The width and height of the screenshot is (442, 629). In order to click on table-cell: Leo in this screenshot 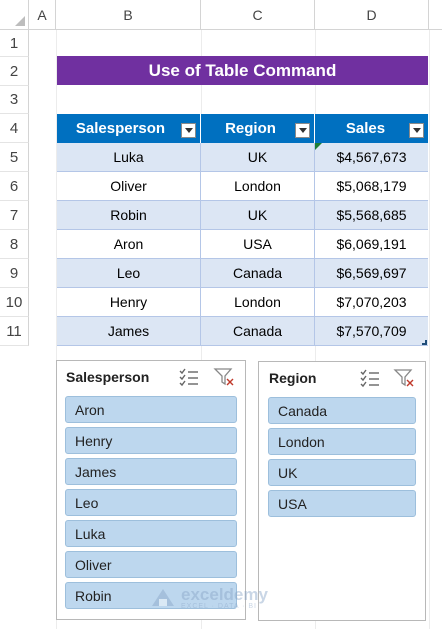, I will do `click(129, 273)`.